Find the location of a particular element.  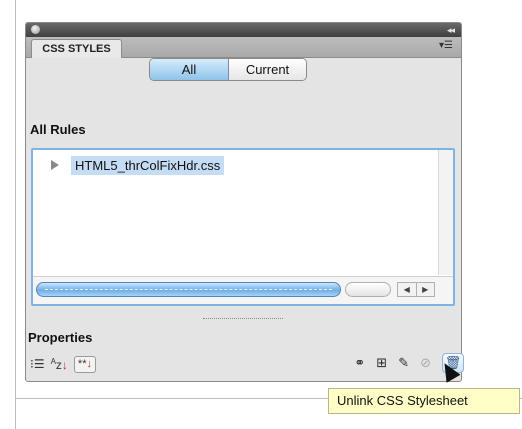

rule-label: HTML5_thrColFixHdr.css is located at coordinates (148, 165).